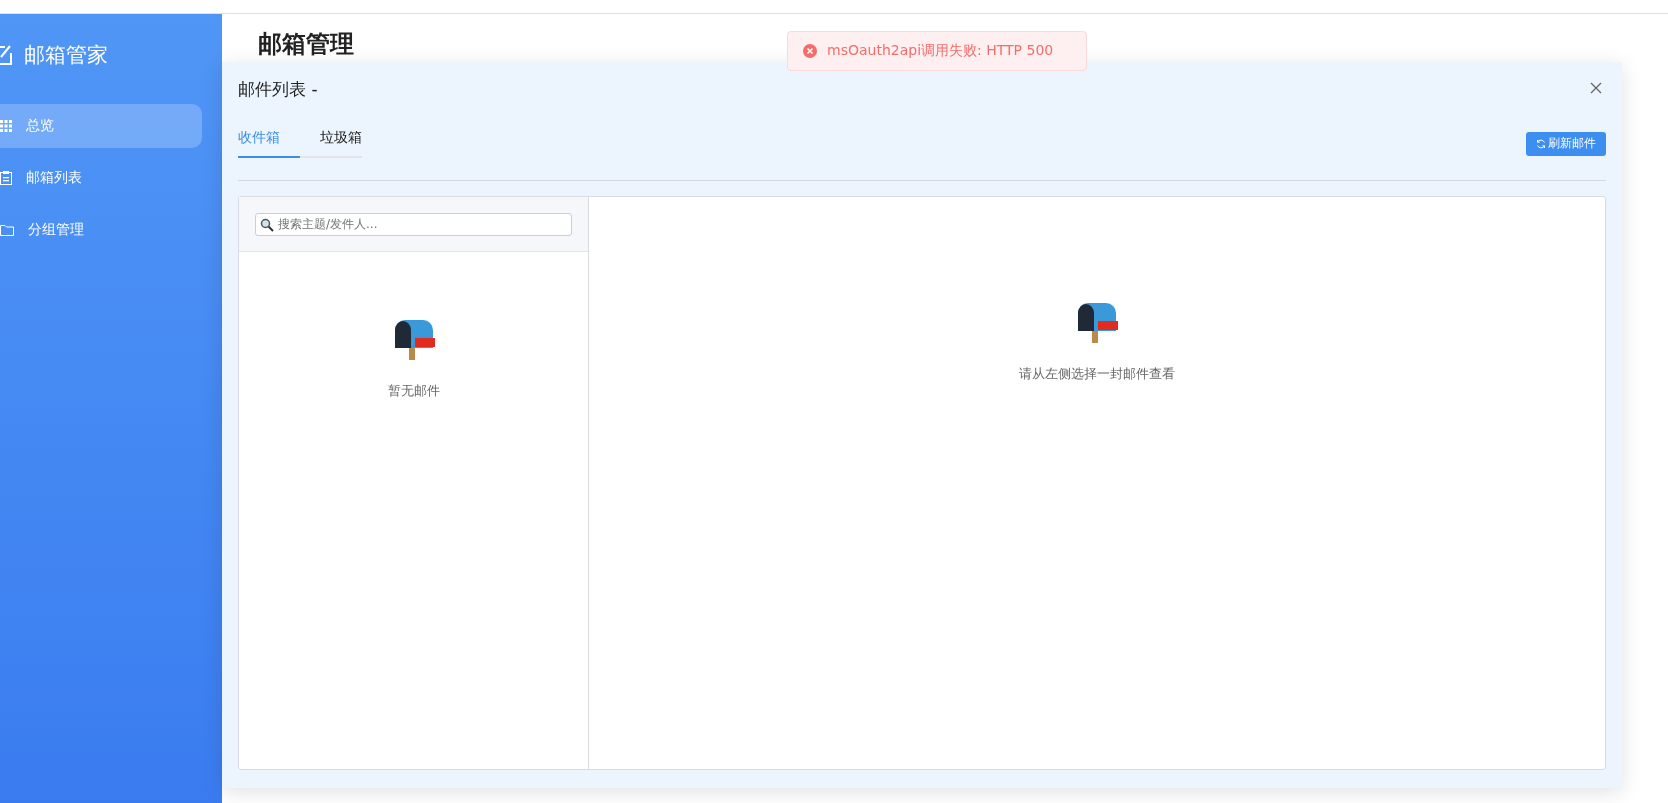  Describe the element at coordinates (1541, 143) in the screenshot. I see `refresh-icon` at that location.